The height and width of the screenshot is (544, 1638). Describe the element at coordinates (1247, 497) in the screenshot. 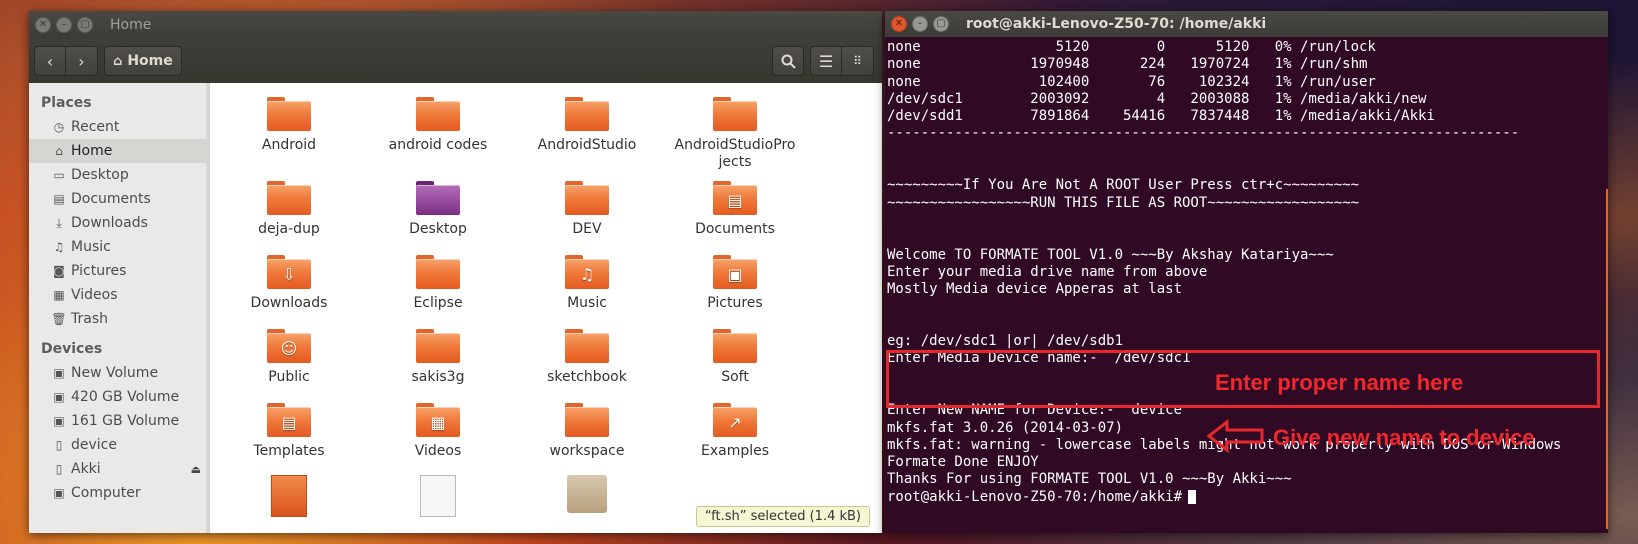

I see `terminal-line: root@akki-Lenovo-Z50-70:/home/akki#` at that location.